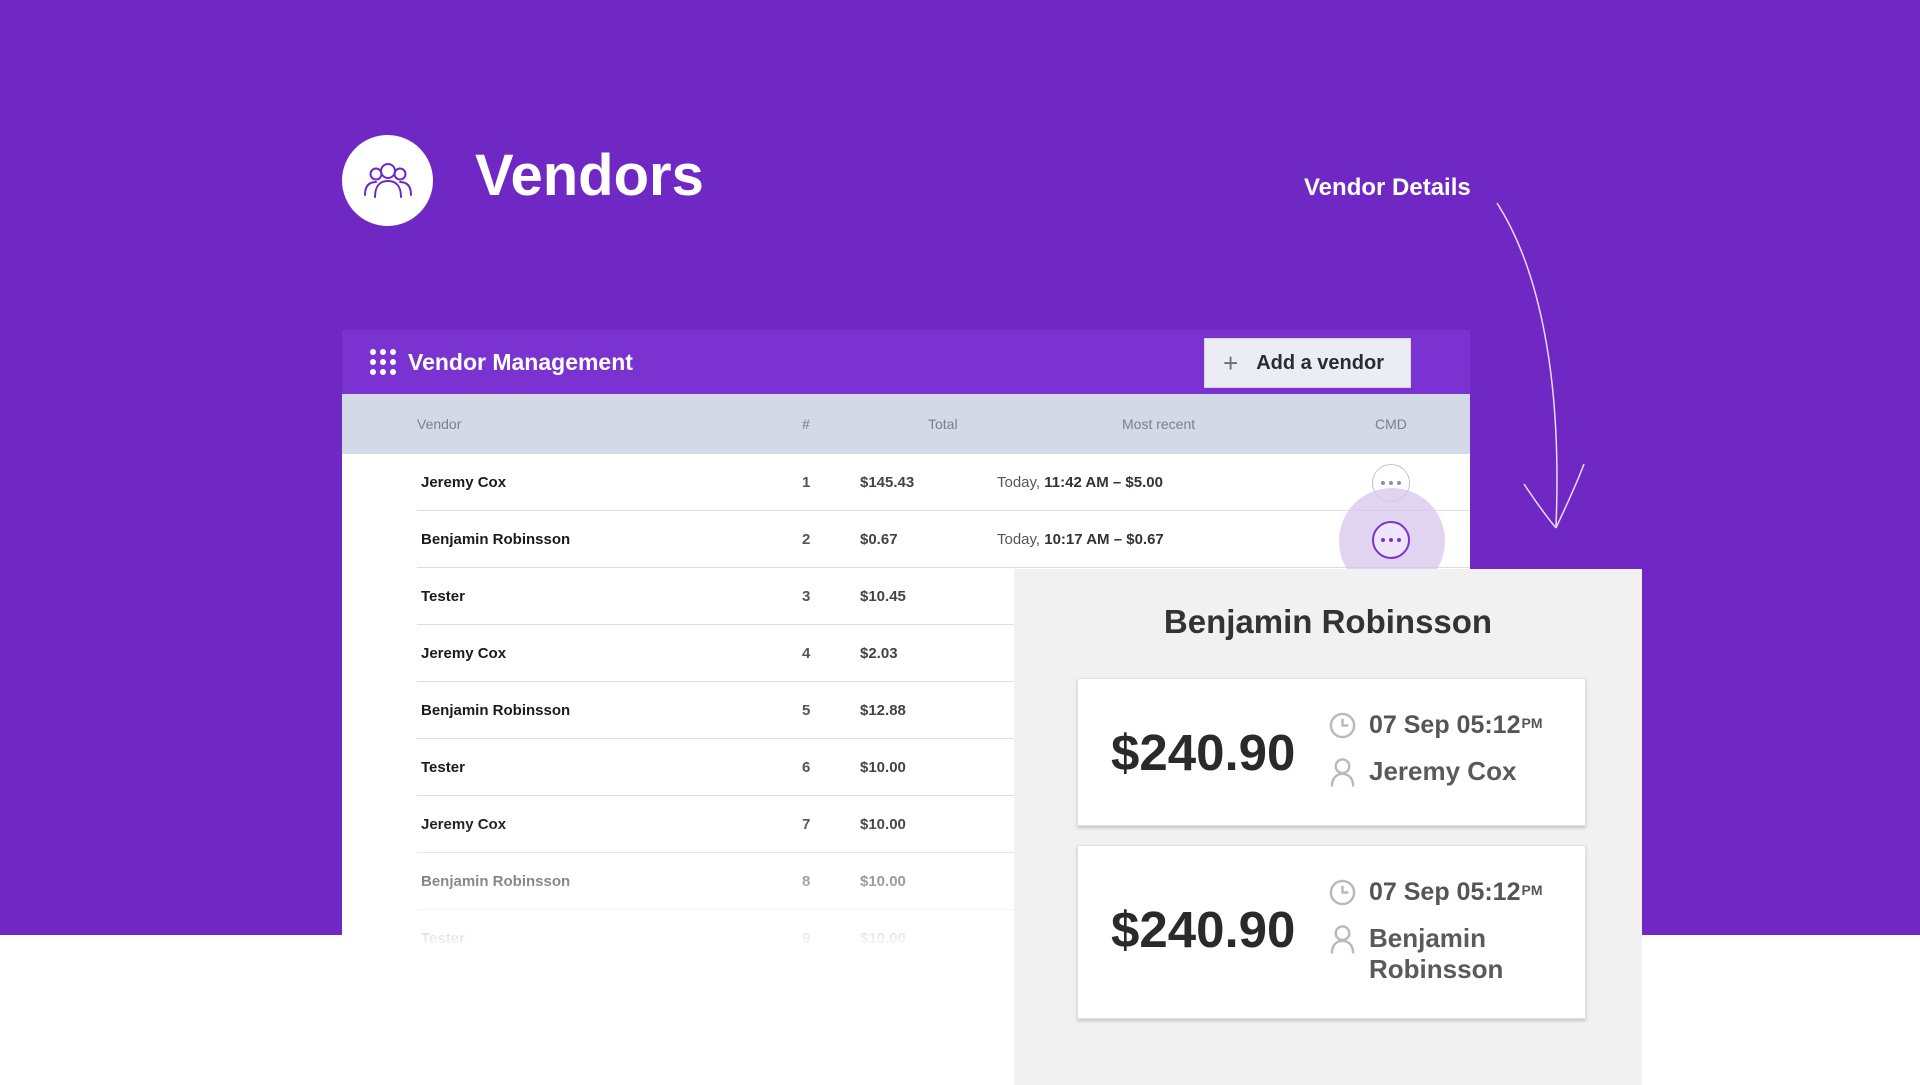 This screenshot has height=1085, width=1920. I want to click on row-number: 1, so click(806, 482).